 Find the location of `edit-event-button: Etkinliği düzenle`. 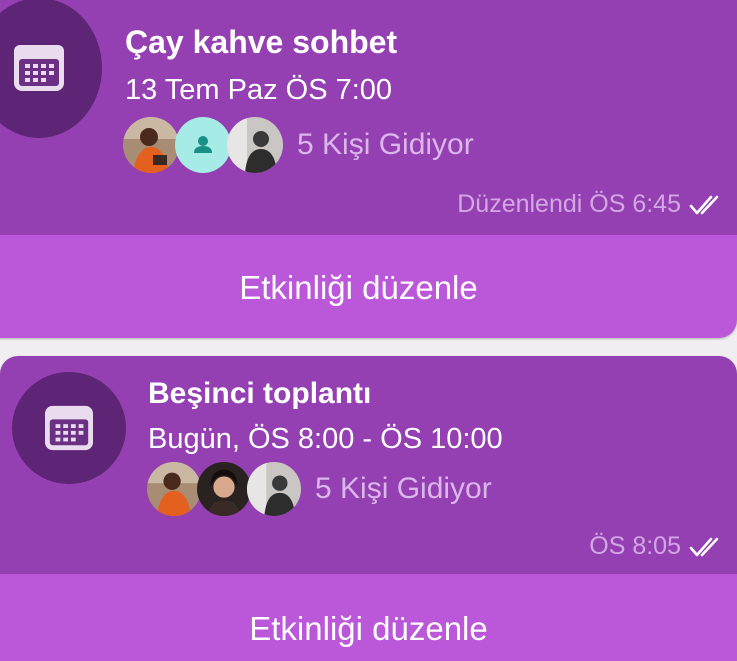

edit-event-button: Etkinliği düzenle is located at coordinates (368, 617).